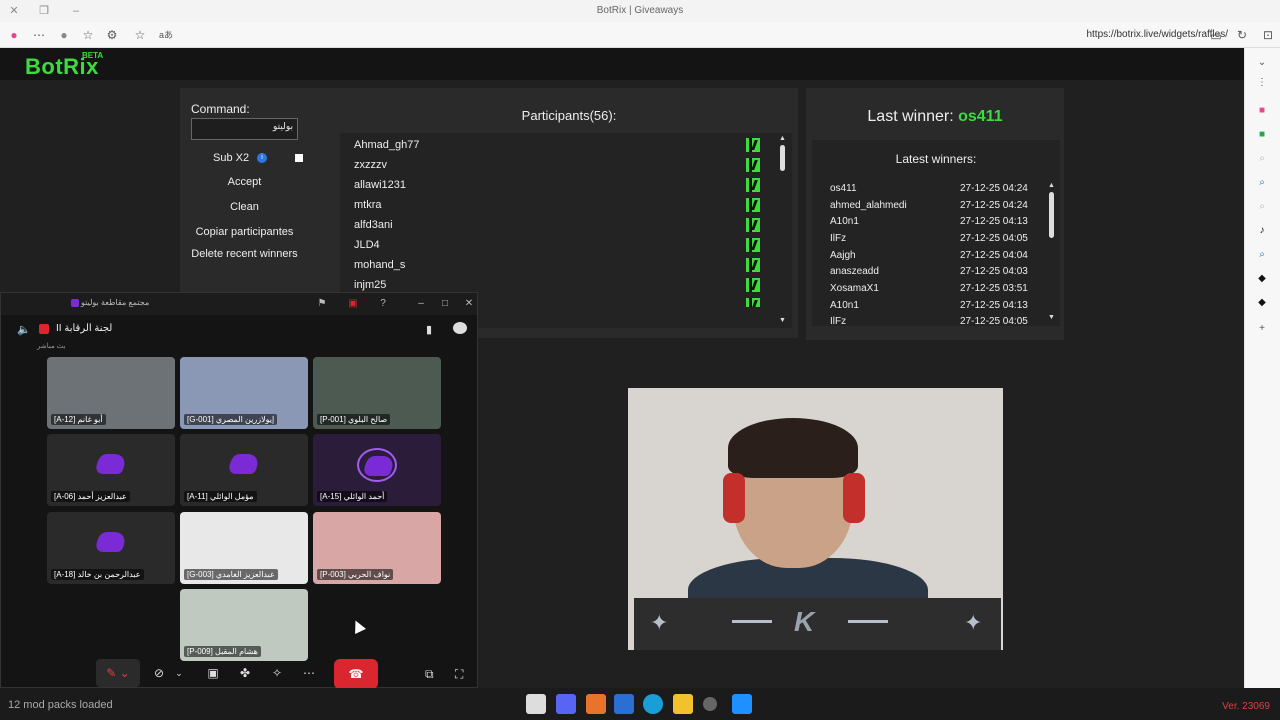 The image size is (1280, 720). Describe the element at coordinates (84, 328) in the screenshot. I see `channel-name: لجنة الرقابة II` at that location.